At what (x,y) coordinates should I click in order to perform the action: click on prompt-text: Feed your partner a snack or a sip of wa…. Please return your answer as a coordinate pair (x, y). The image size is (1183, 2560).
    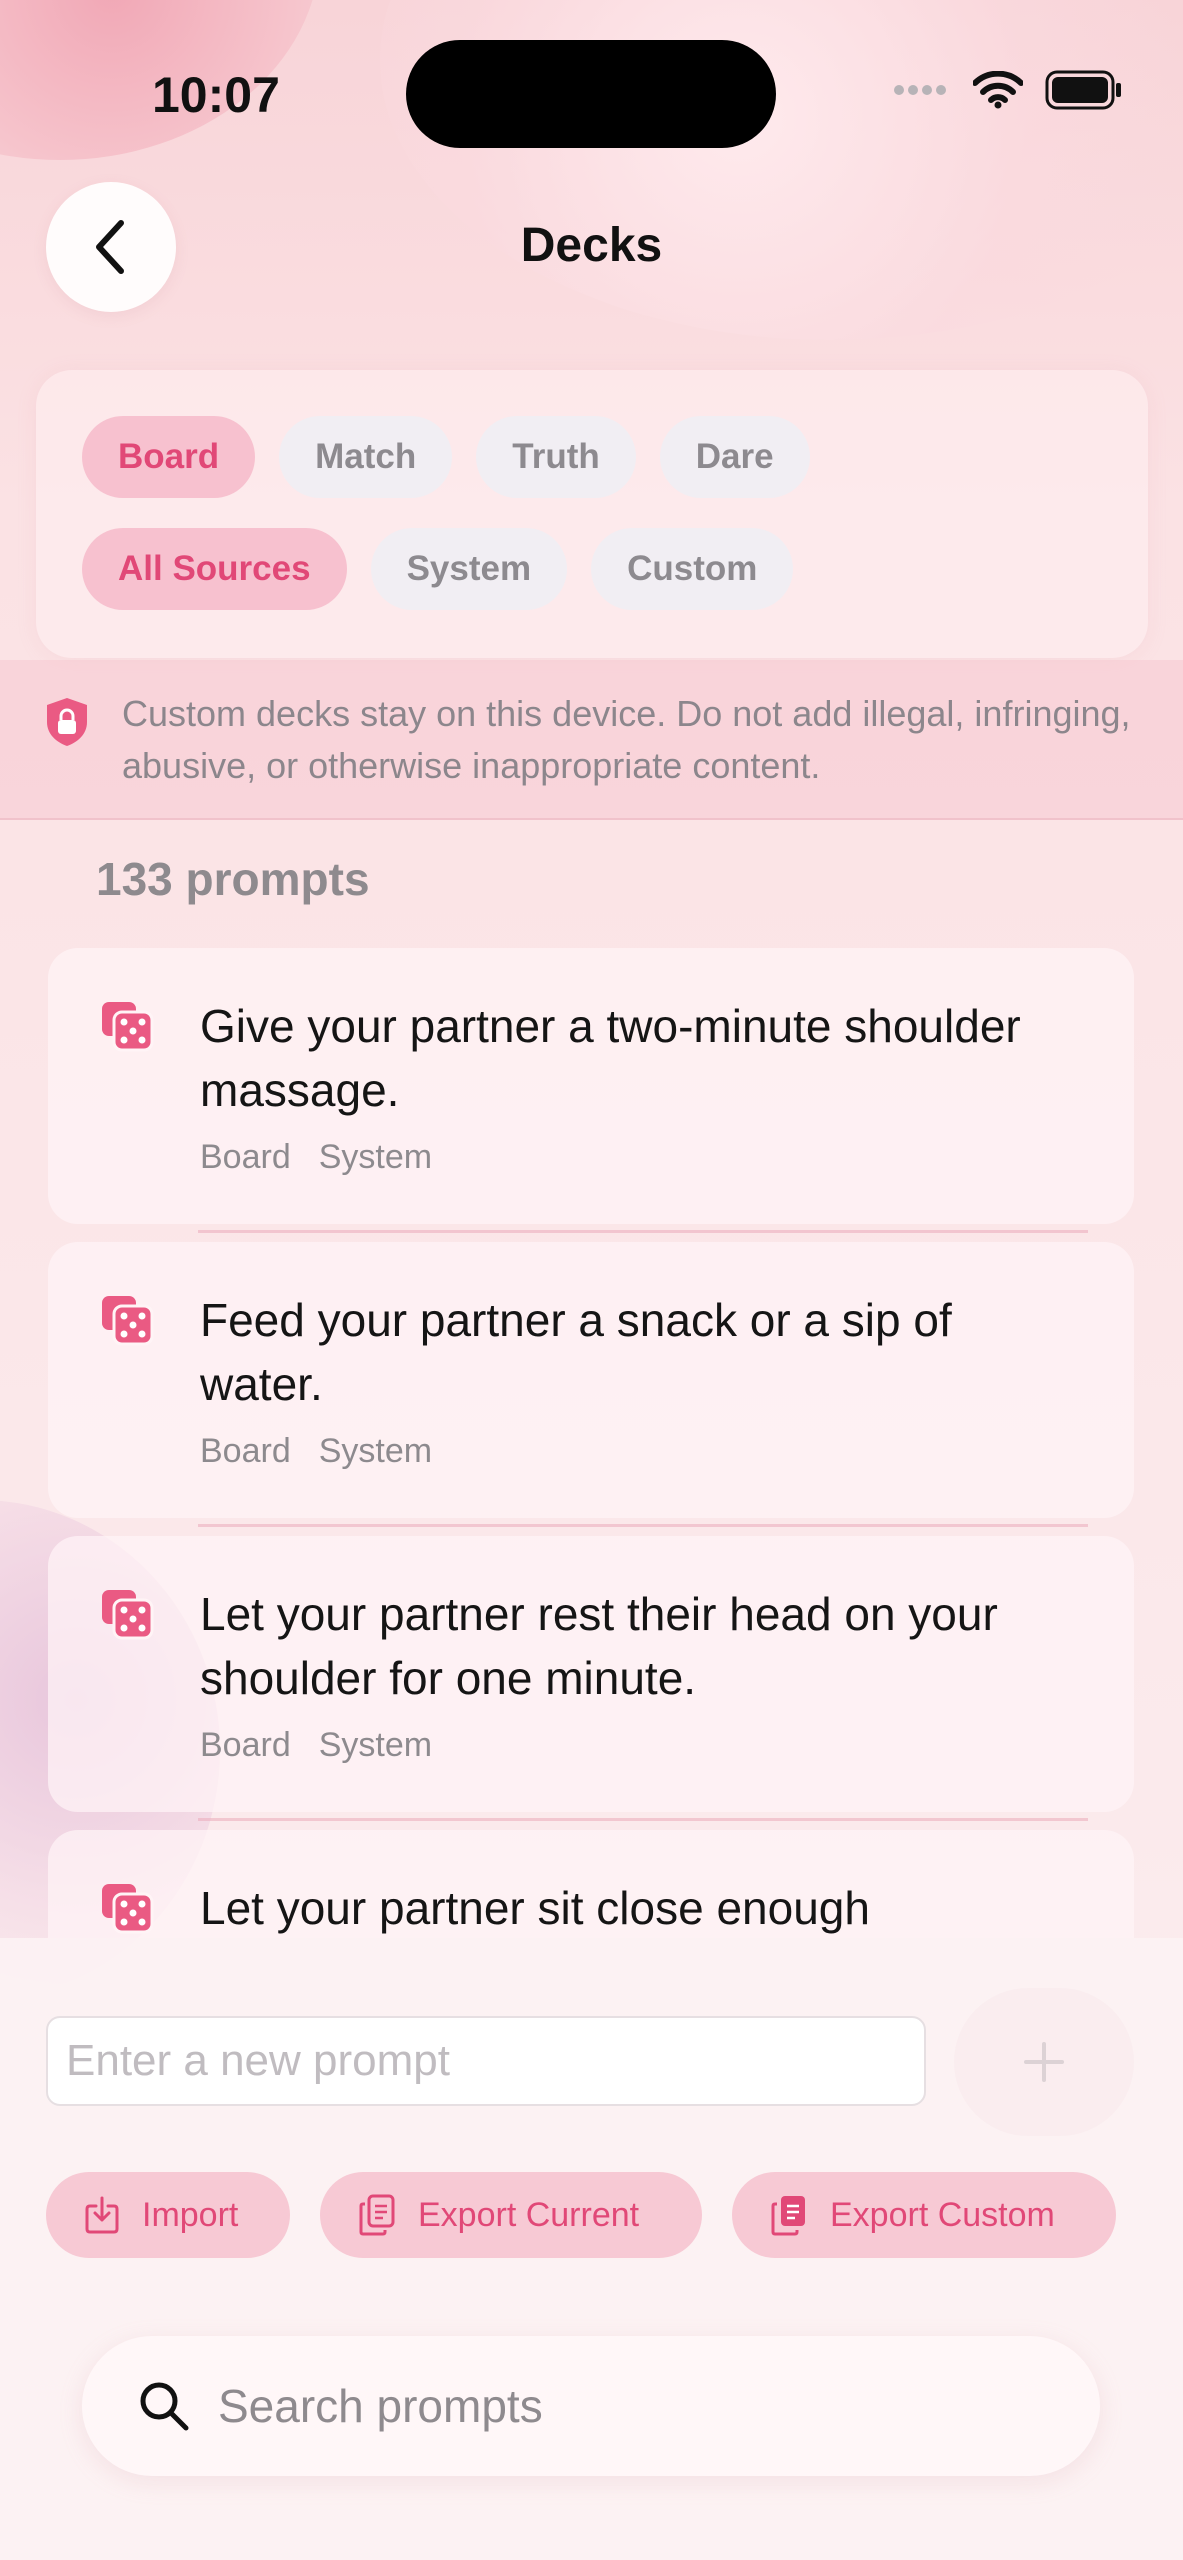
    Looking at the image, I should click on (576, 1352).